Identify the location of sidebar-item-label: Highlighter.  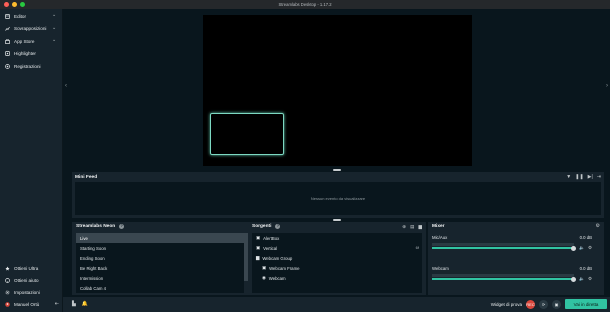
(25, 54).